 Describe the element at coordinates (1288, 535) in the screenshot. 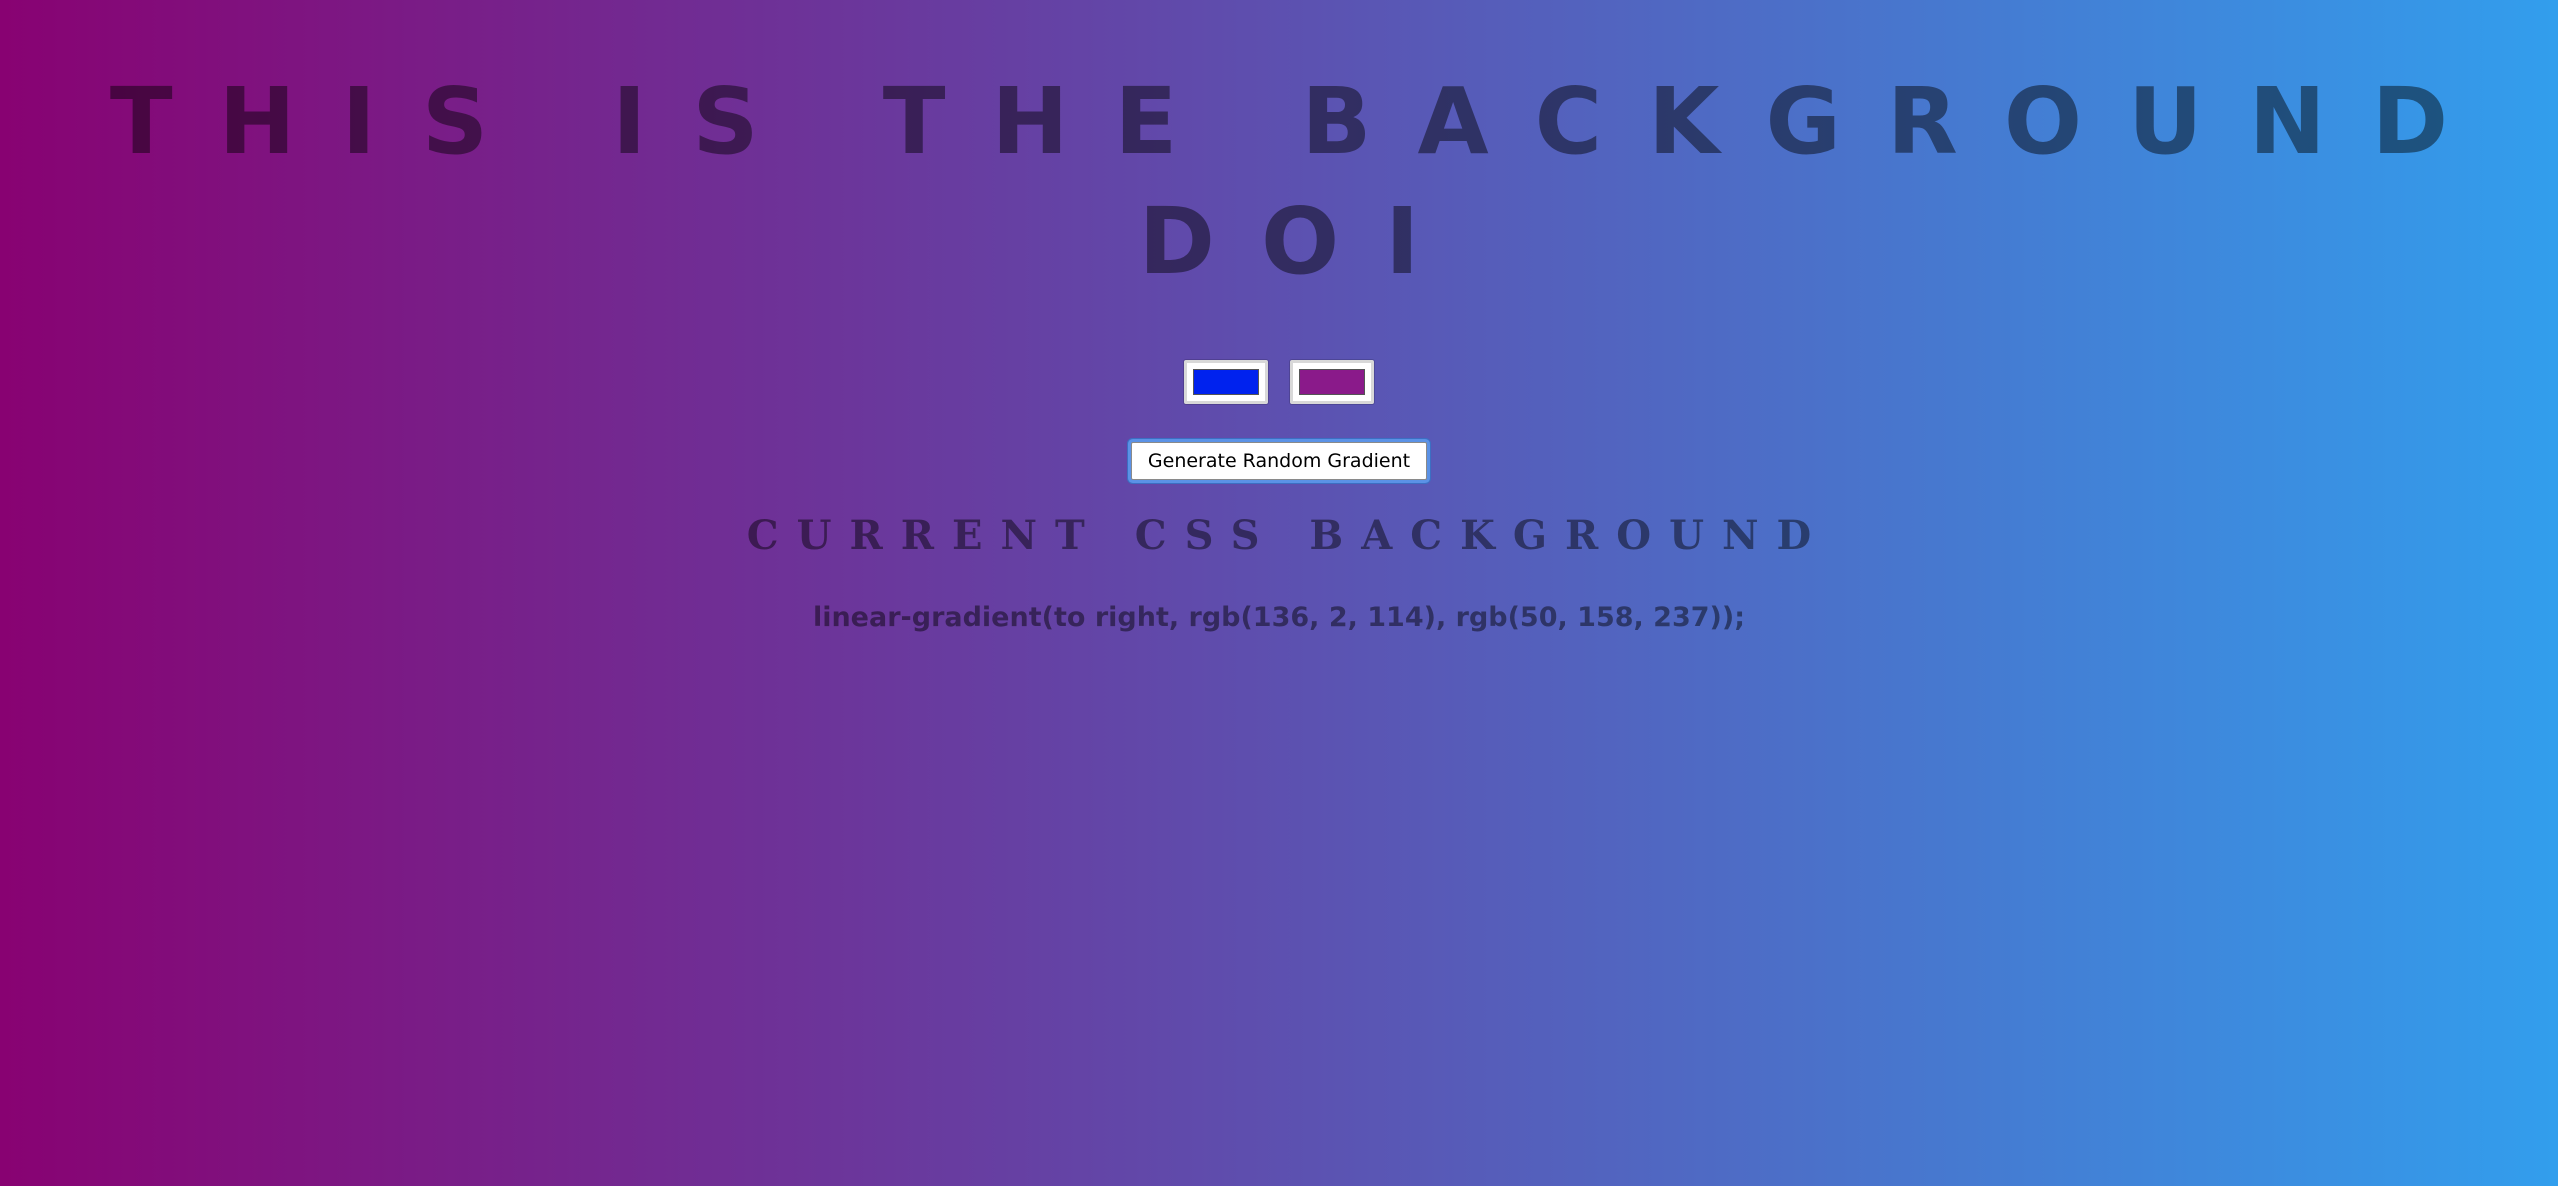

I see `css-section-heading: CURRENT CSS BACKGROUND` at that location.